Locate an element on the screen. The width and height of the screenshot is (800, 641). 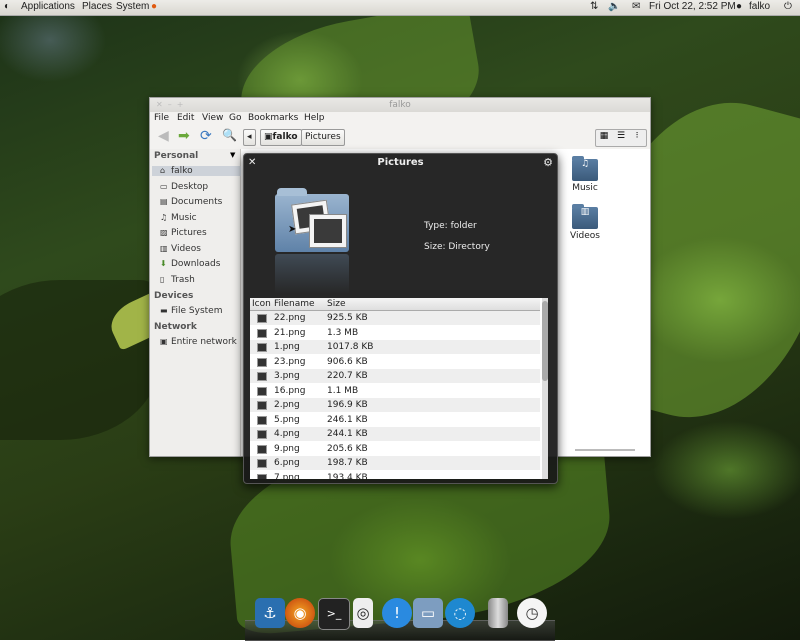
menu-help: Help is located at coordinates (314, 118).